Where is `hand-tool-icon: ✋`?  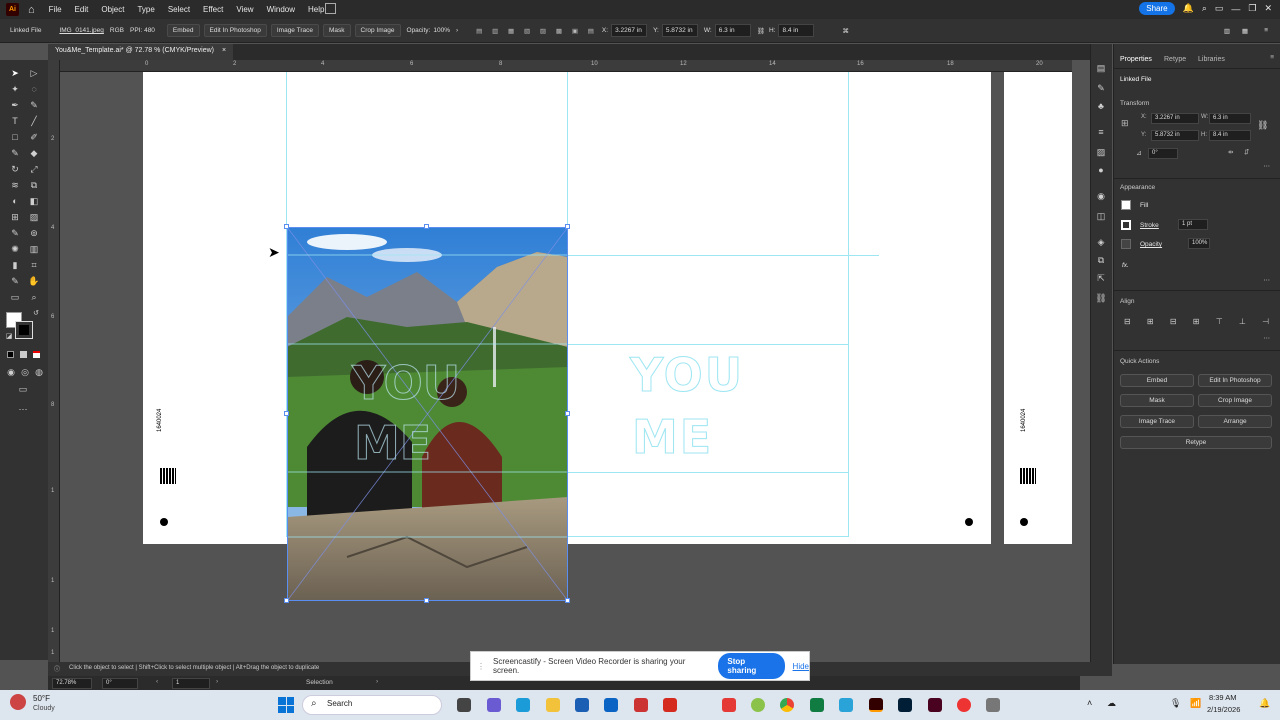
hand-tool-icon: ✋ is located at coordinates (34, 281).